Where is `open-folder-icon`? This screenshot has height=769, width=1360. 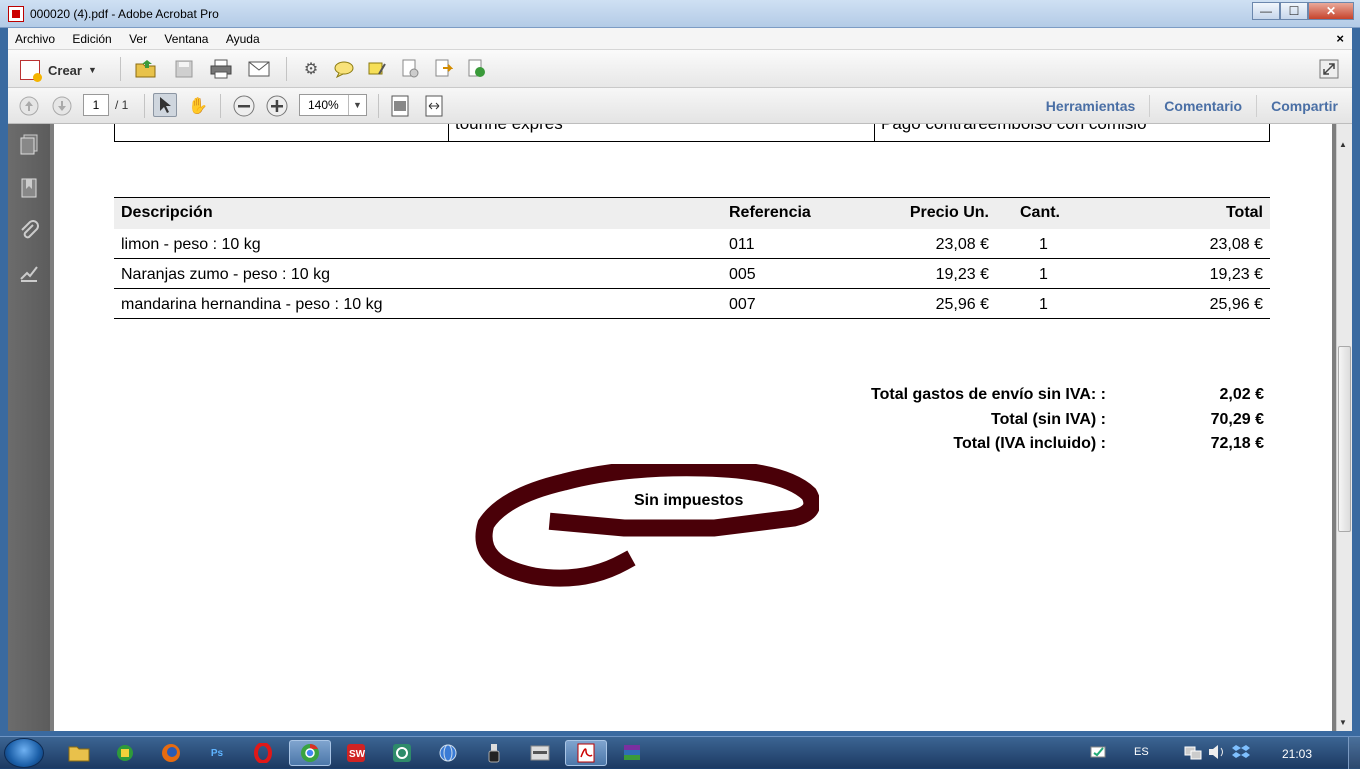
open-folder-icon is located at coordinates (146, 69).